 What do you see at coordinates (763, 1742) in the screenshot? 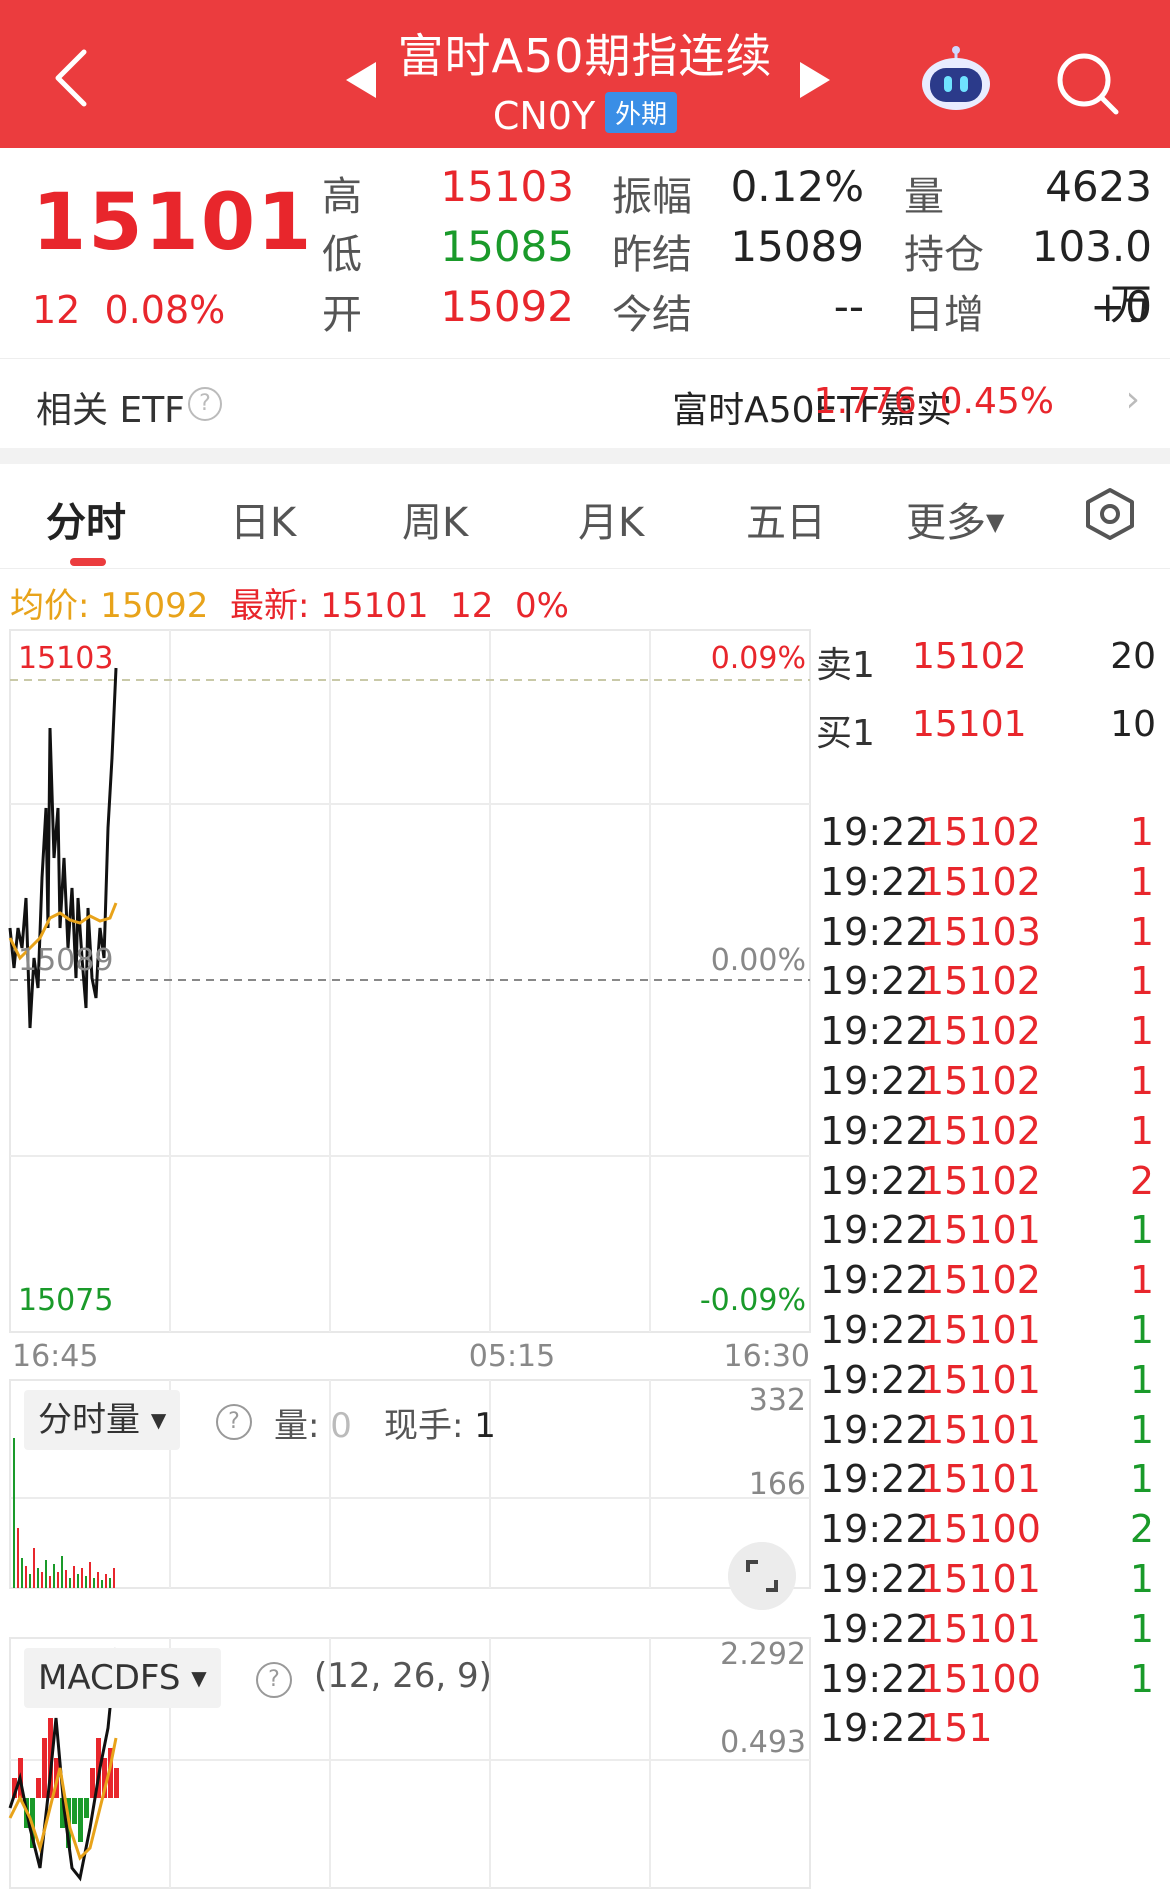
I see `macd-axis-mid-label: 0.493` at bounding box center [763, 1742].